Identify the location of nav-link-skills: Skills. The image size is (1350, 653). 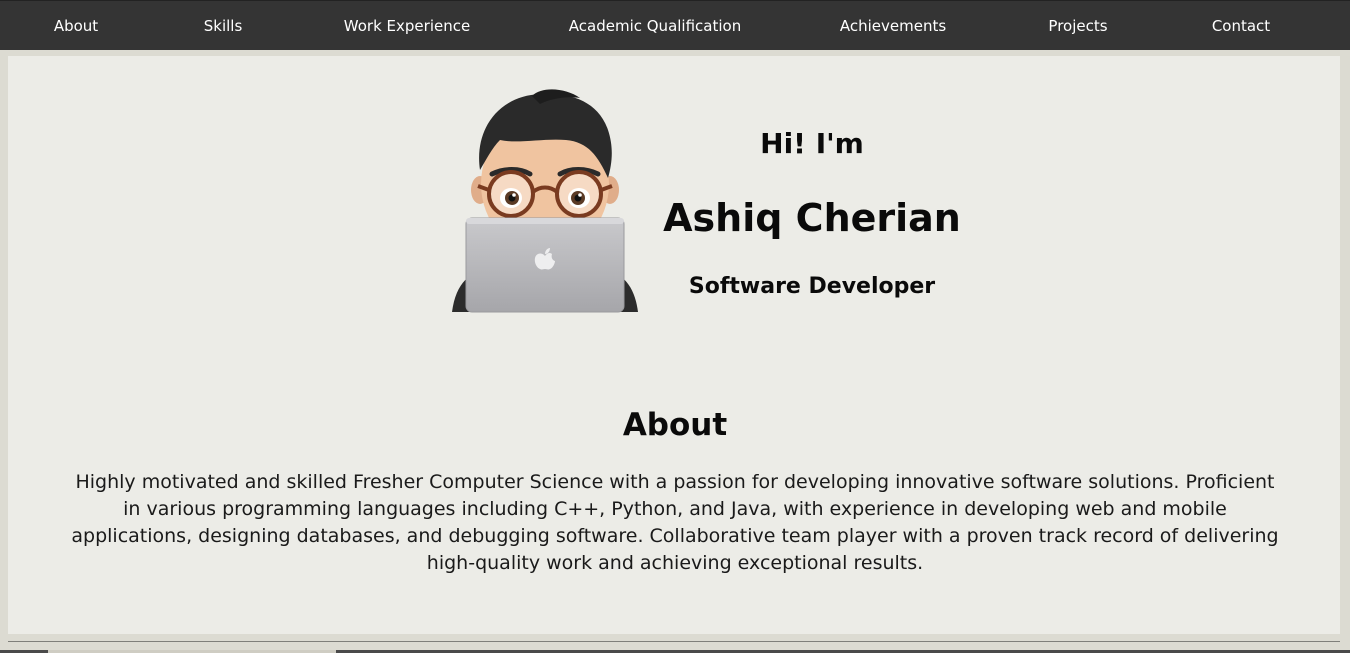
(223, 26).